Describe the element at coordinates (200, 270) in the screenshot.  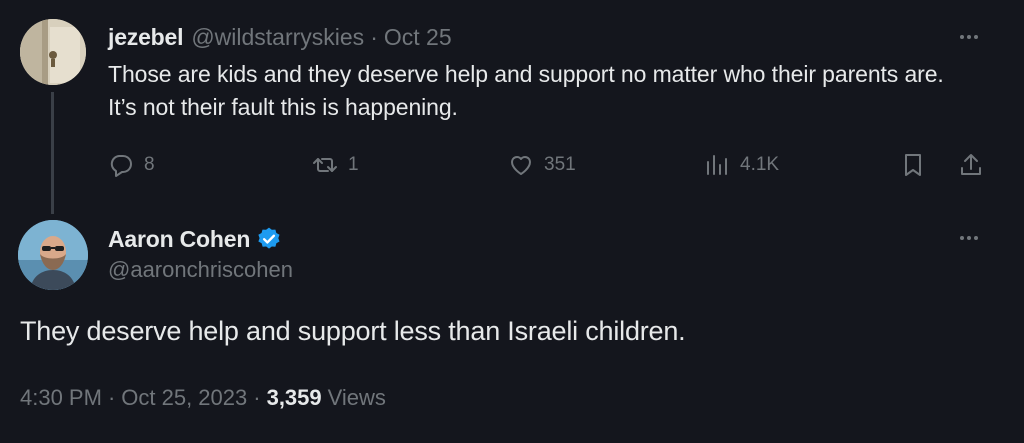
I see `main-handle: @aaronchriscohen` at that location.